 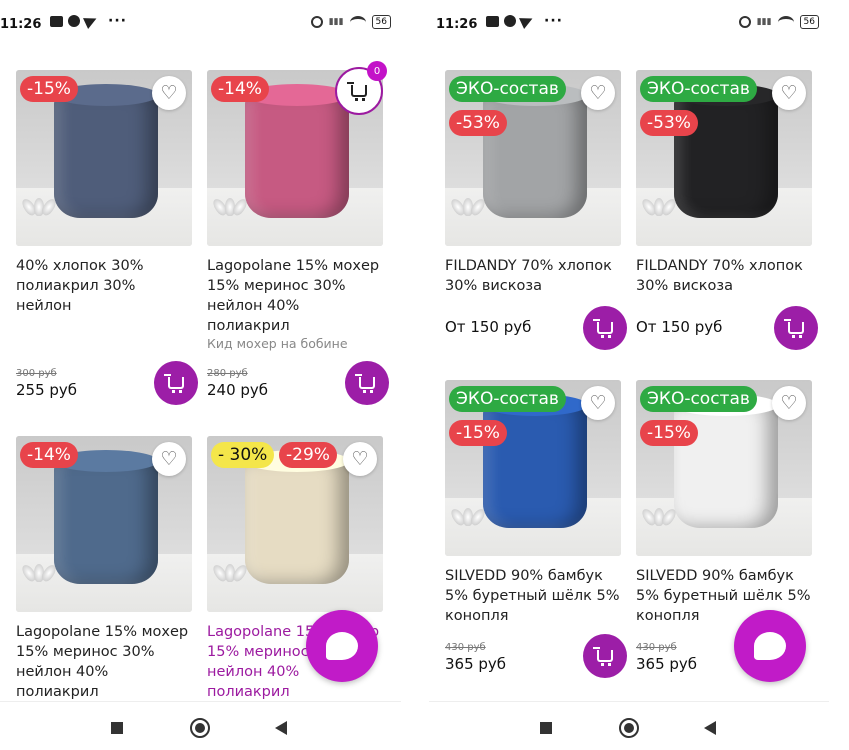 What do you see at coordinates (415, 375) in the screenshot?
I see `screen-divider` at bounding box center [415, 375].